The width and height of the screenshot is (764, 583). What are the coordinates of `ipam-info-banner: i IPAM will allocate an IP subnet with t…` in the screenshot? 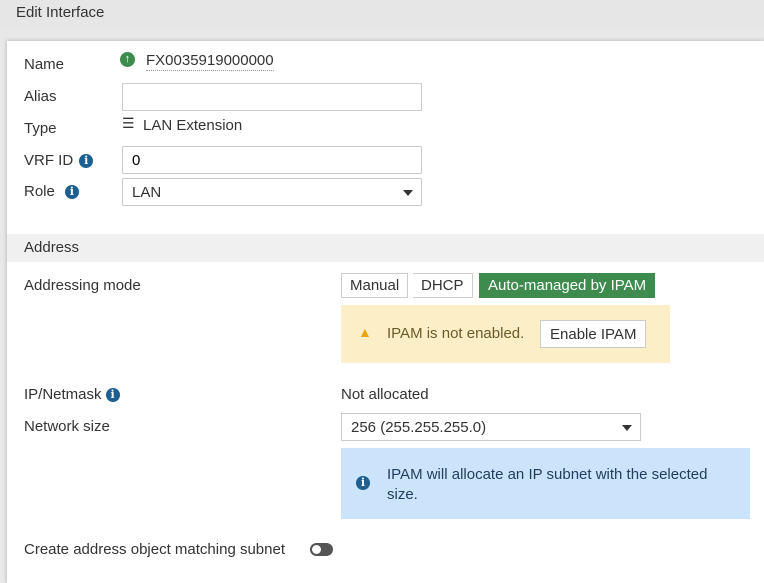 It's located at (545, 483).